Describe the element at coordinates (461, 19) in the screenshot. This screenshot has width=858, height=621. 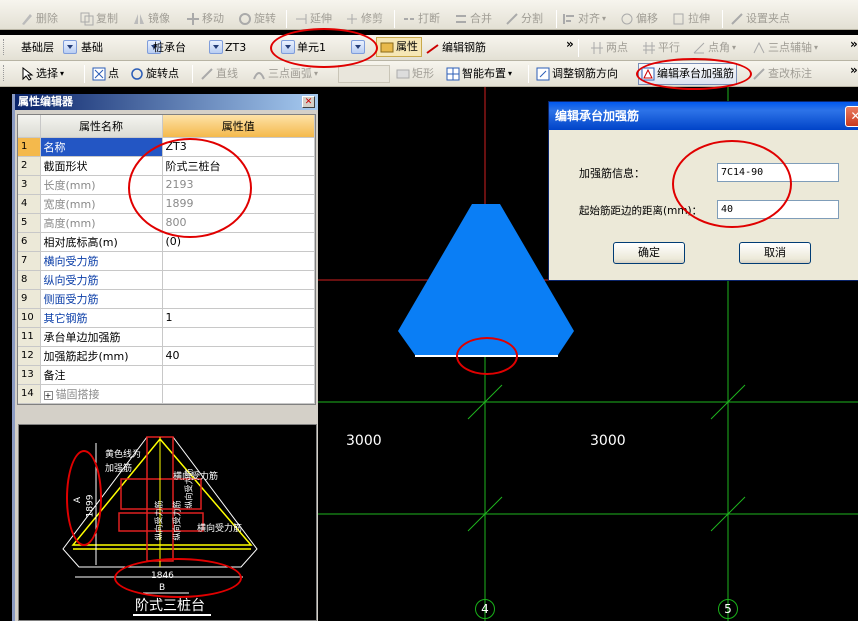
I see `merge-icon` at that location.